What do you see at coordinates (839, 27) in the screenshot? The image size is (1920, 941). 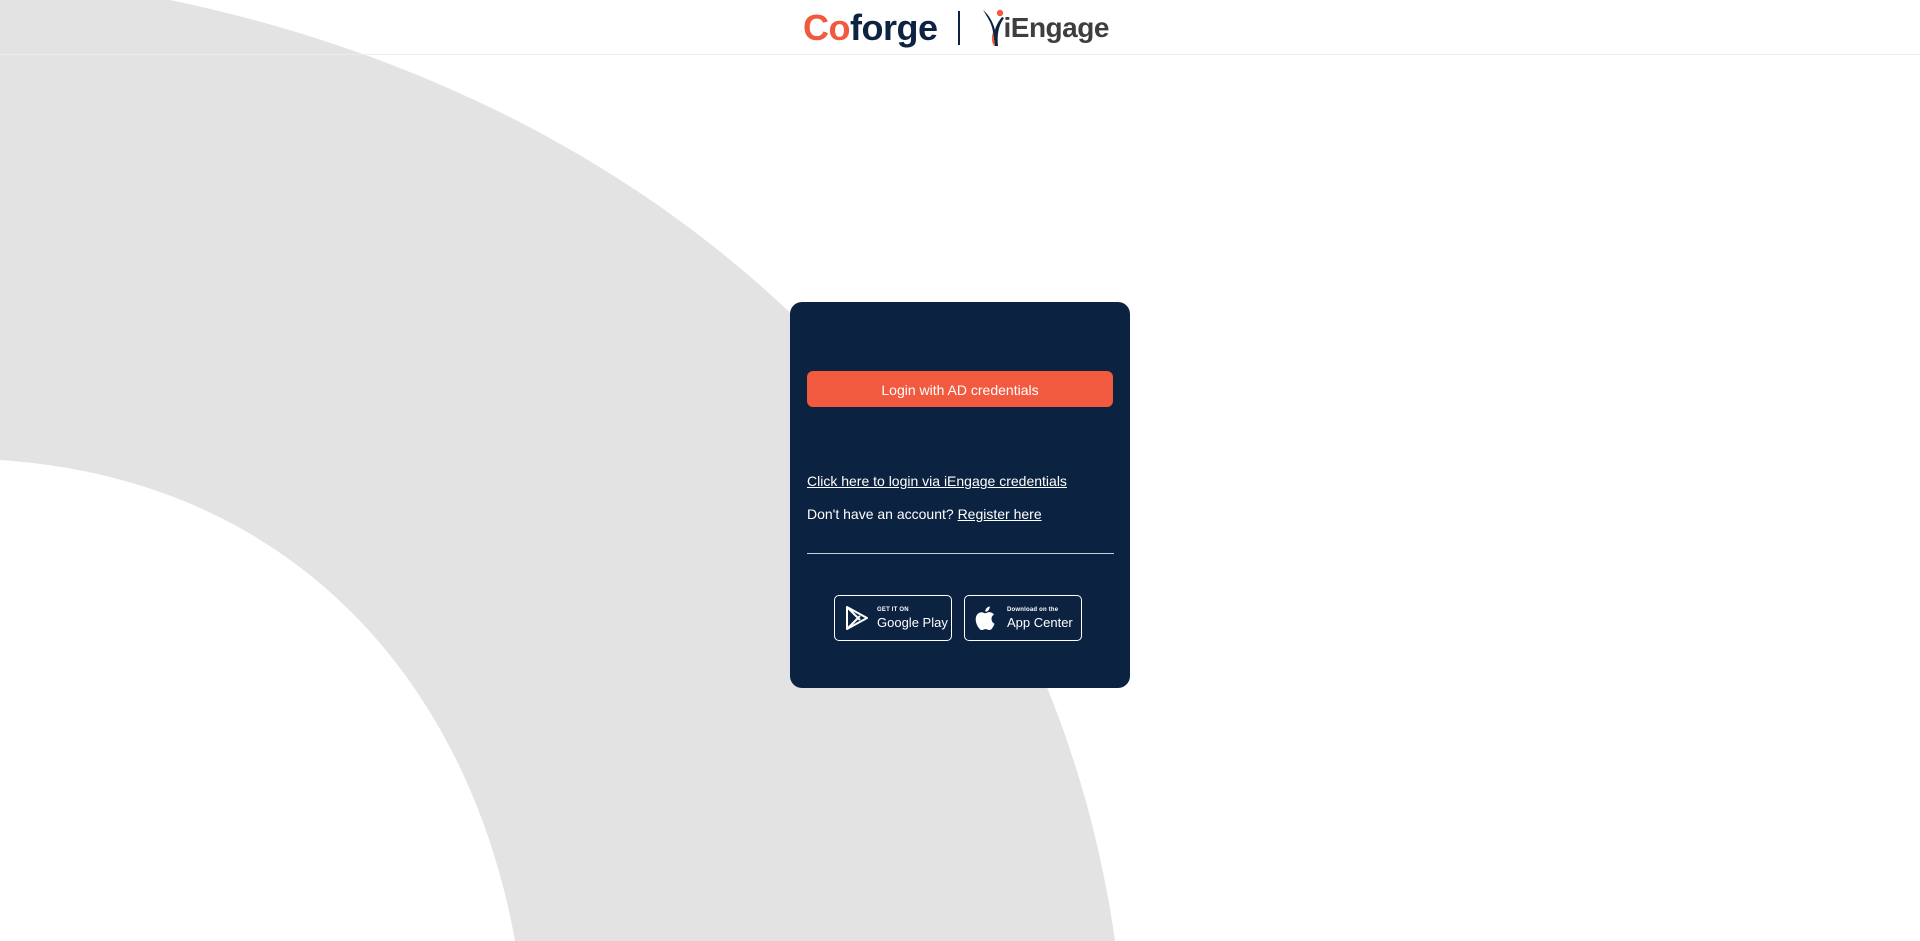 I see `coforge-logo-o: o` at bounding box center [839, 27].